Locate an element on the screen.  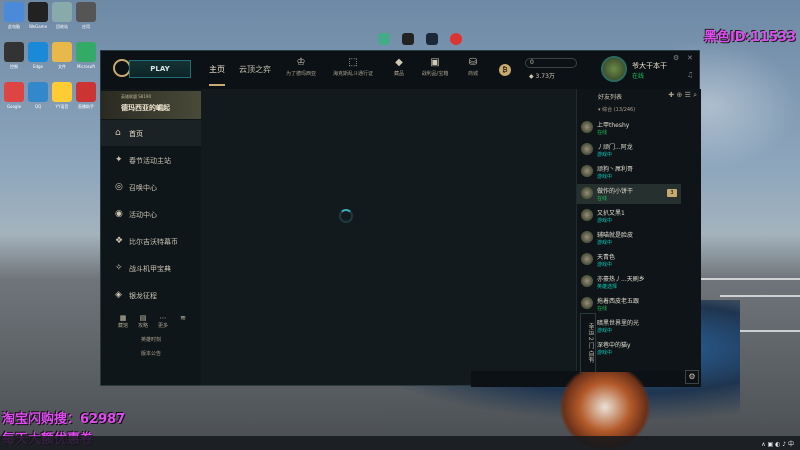
nav-demacia: ♔ 为了德玛西亚 is located at coordinates (301, 67).